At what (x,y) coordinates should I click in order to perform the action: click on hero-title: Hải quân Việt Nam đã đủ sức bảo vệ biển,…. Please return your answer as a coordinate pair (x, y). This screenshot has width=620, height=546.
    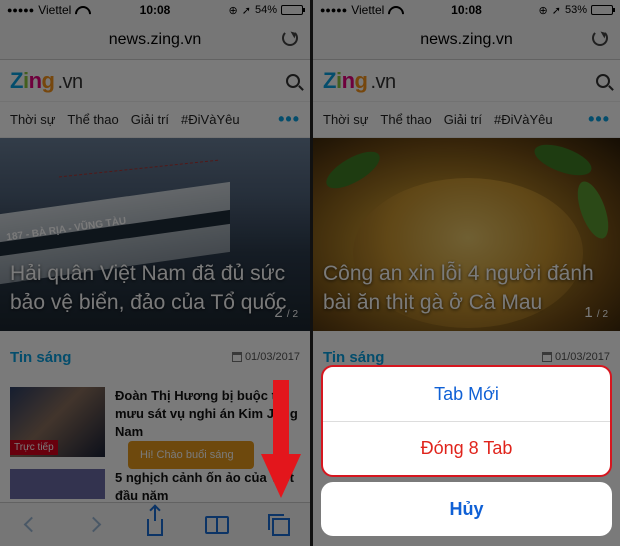
    Looking at the image, I should click on (152, 288).